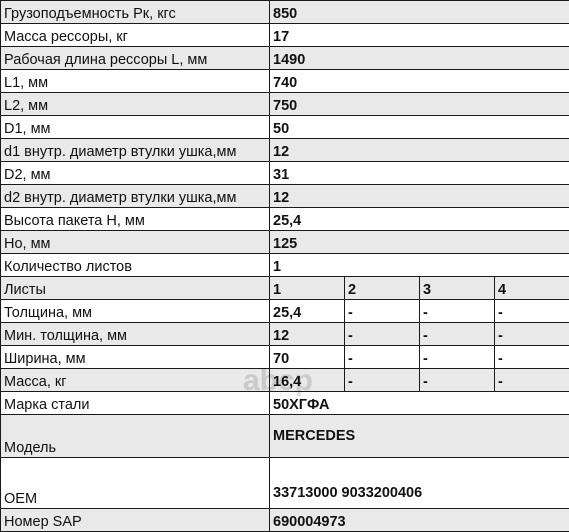 The height and width of the screenshot is (532, 569). I want to click on spec-value: 50, so click(419, 127).